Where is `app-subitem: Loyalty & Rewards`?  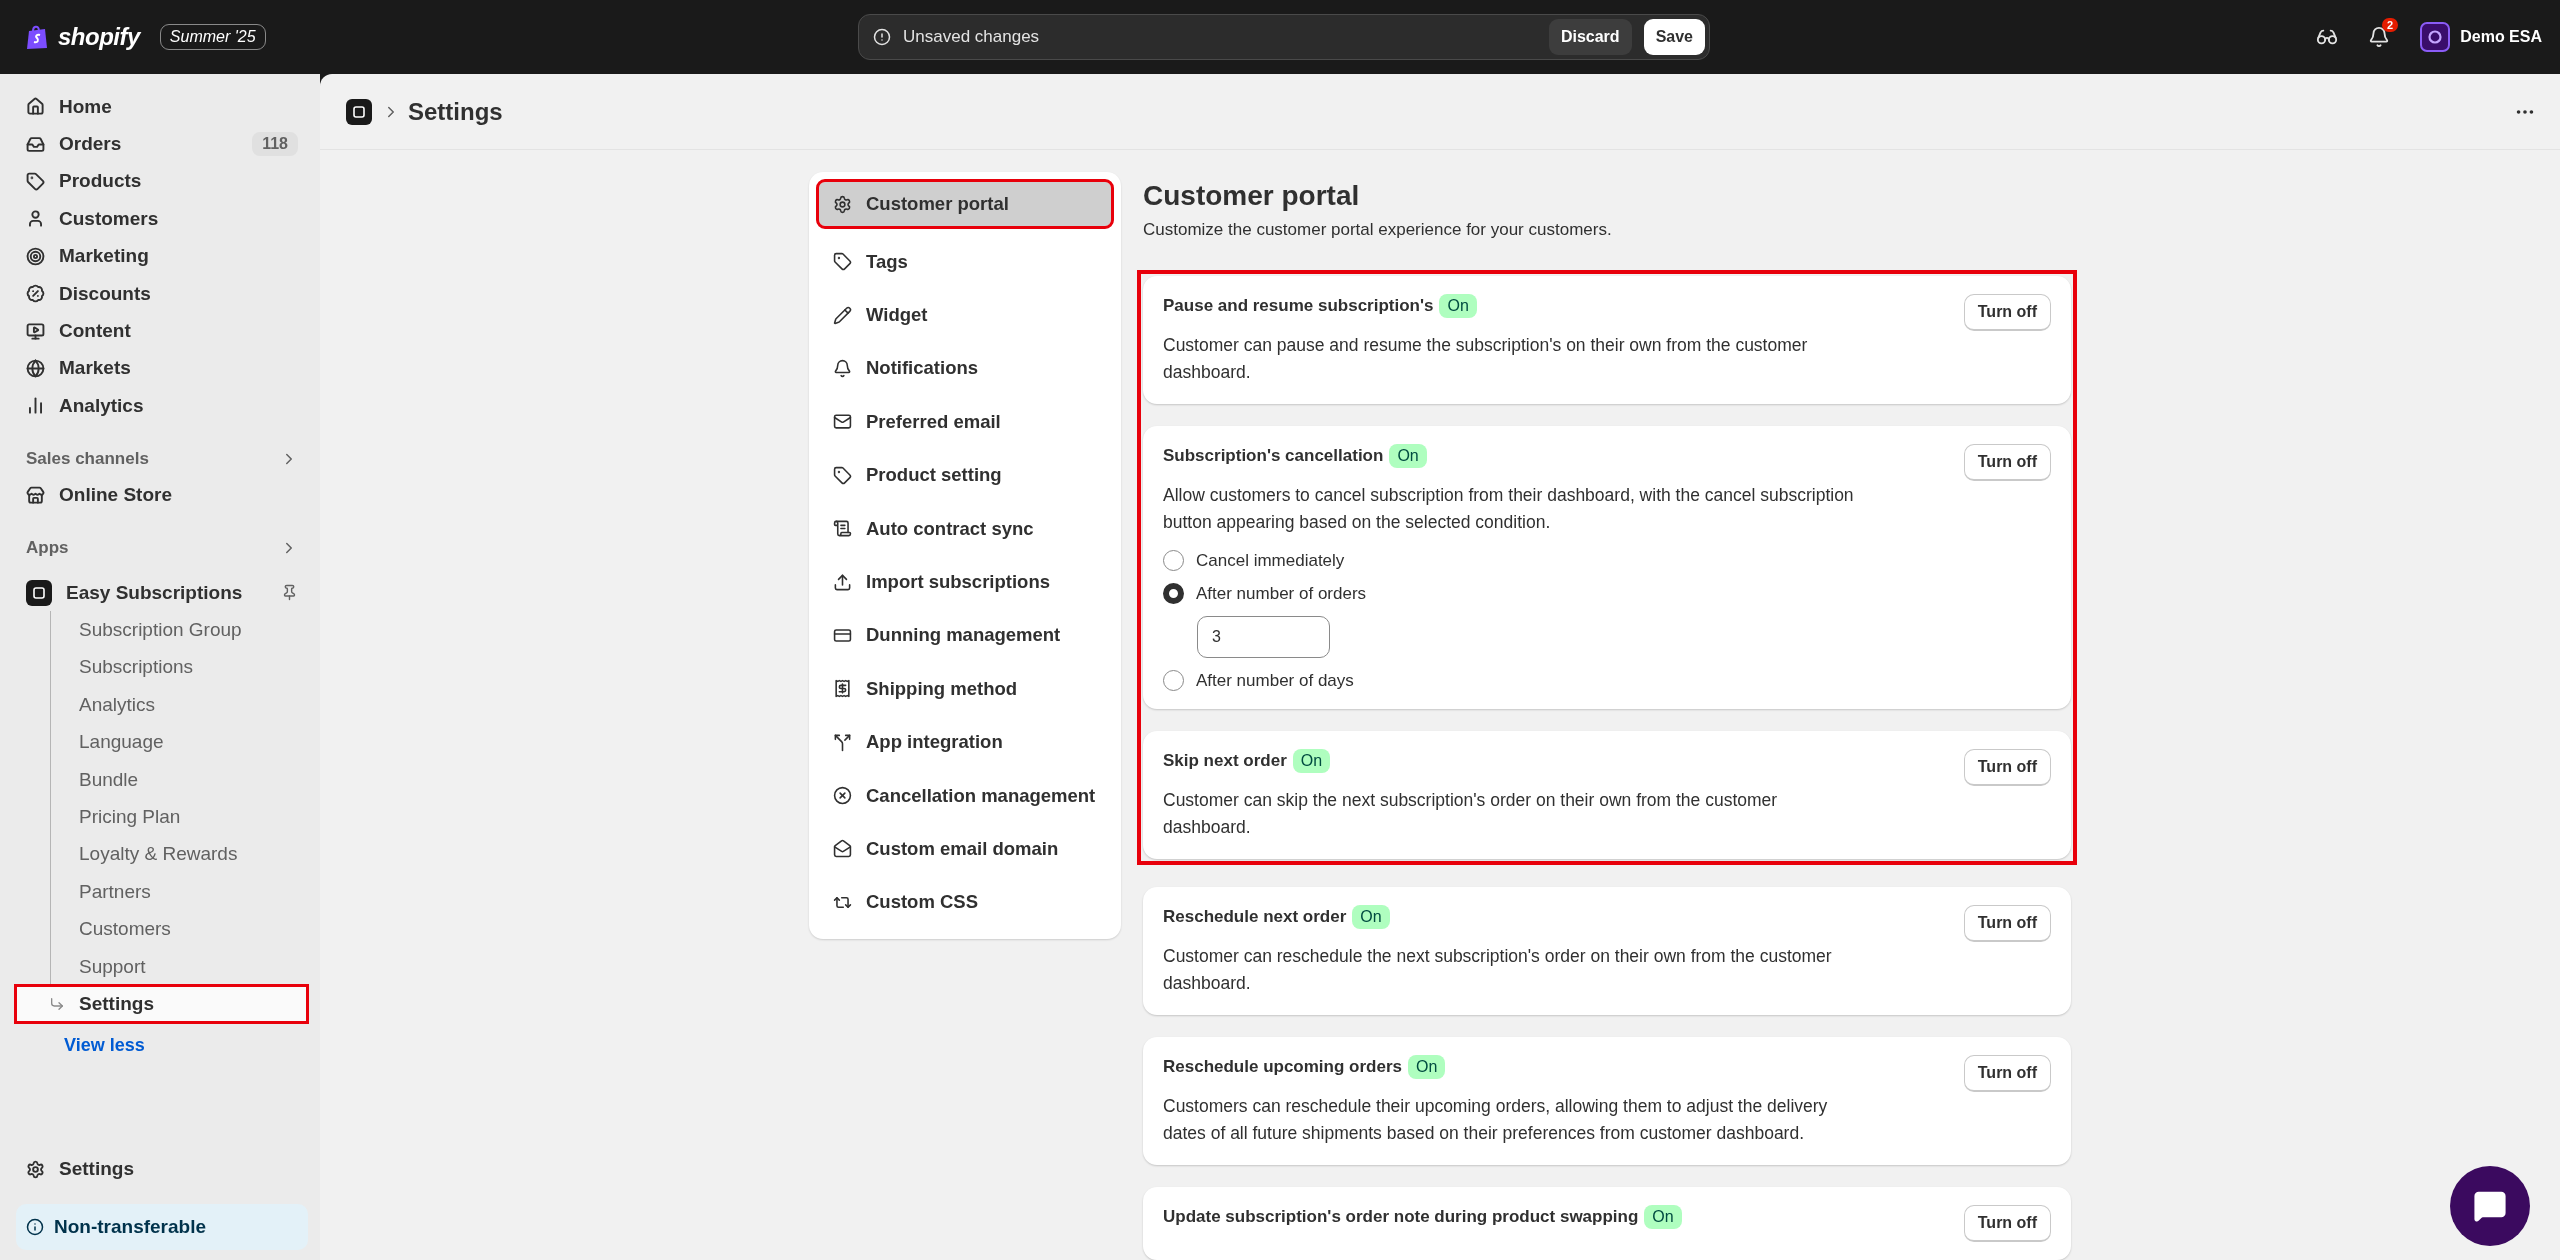
app-subitem: Loyalty & Rewards is located at coordinates (161, 854).